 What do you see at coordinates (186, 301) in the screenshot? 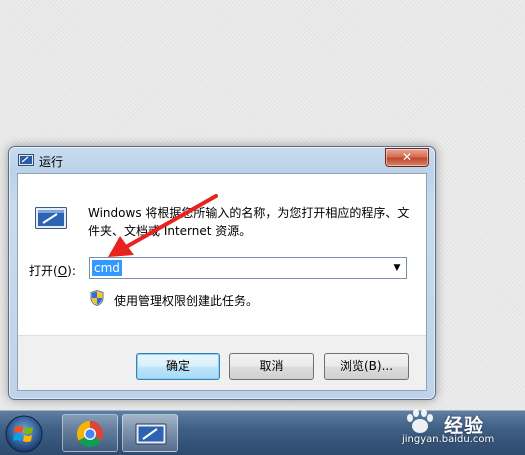
I see `admin-note: 使用管理权限创建此任务。` at bounding box center [186, 301].